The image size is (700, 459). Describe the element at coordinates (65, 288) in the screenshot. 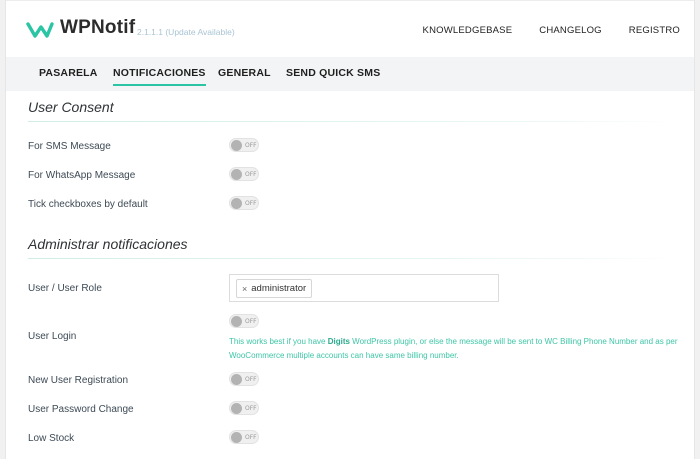

I see `setting-label-user-role: User / User Role` at that location.